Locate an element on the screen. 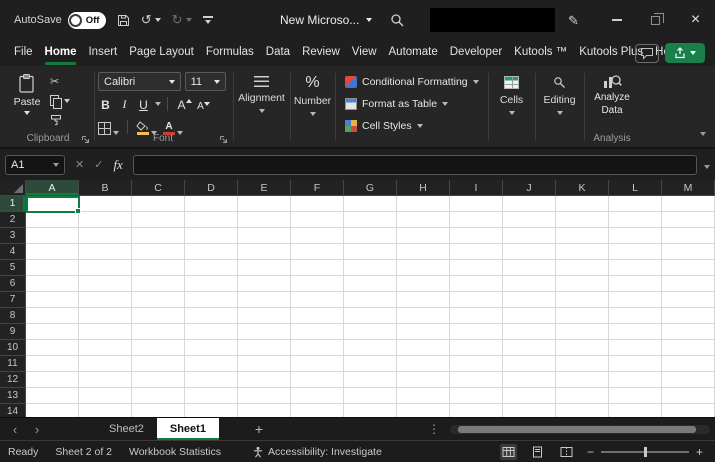  column-header-f: F is located at coordinates (317, 188).